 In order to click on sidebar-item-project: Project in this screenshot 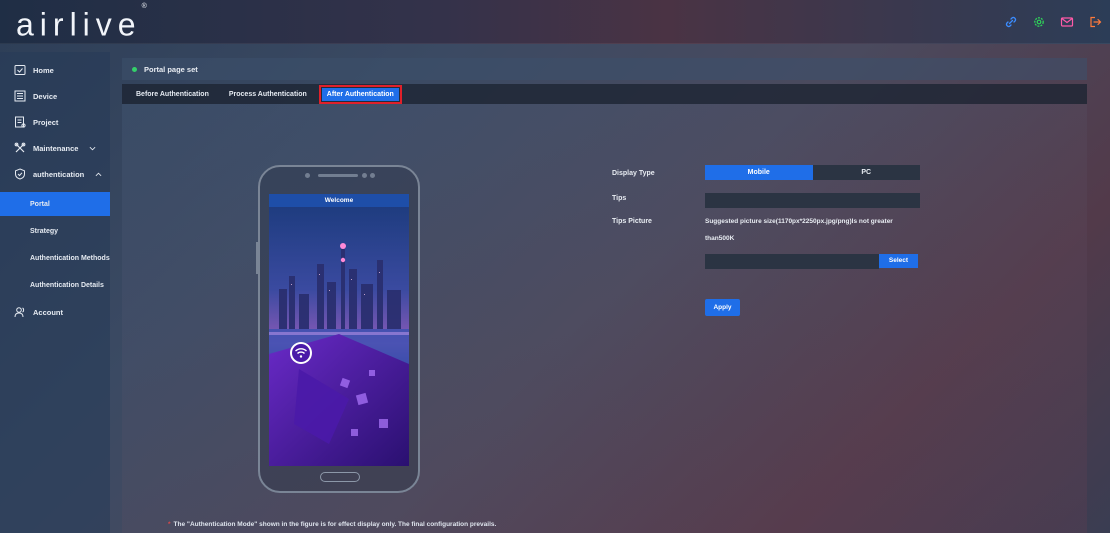, I will do `click(55, 122)`.